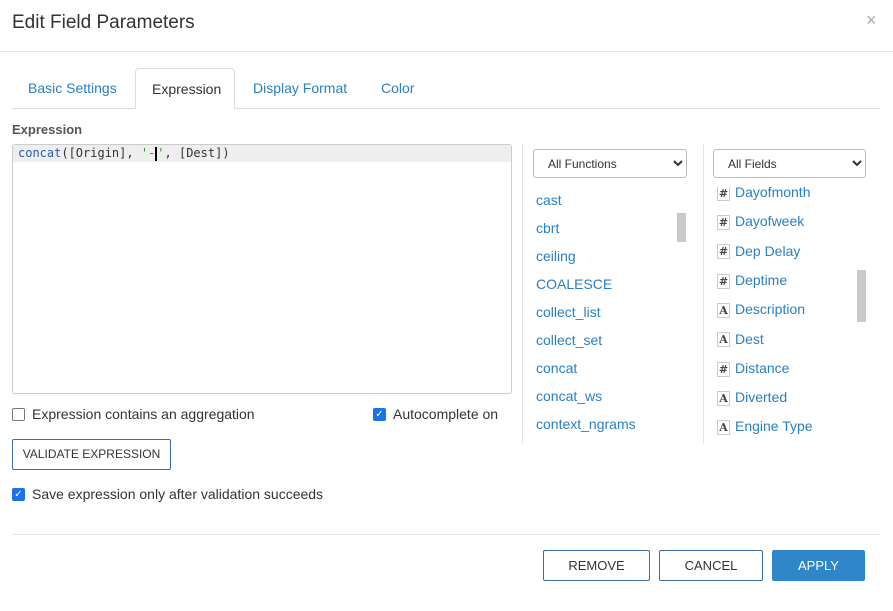 The image size is (893, 611). What do you see at coordinates (185, 88) in the screenshot?
I see `tab-expression: Expression` at bounding box center [185, 88].